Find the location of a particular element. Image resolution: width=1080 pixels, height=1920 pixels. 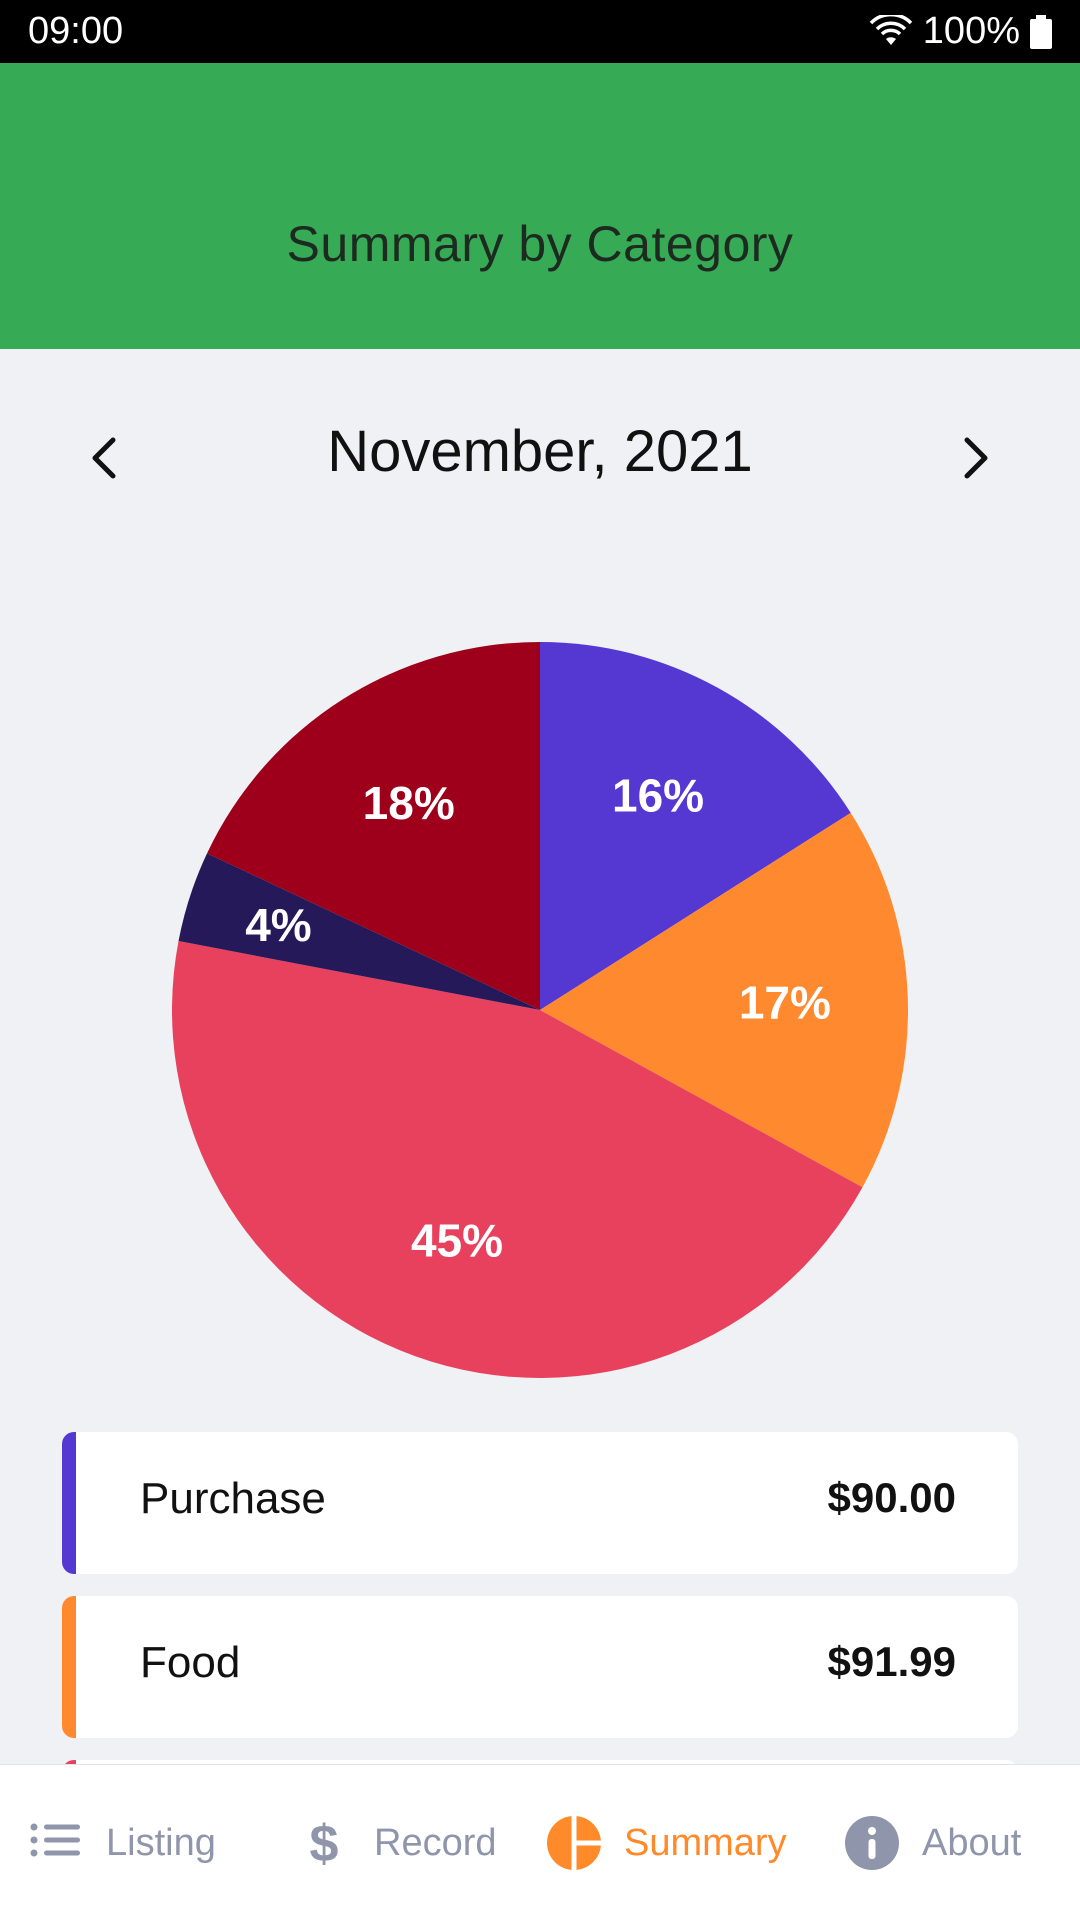

nav-listing-label: Listing is located at coordinates (161, 1842).